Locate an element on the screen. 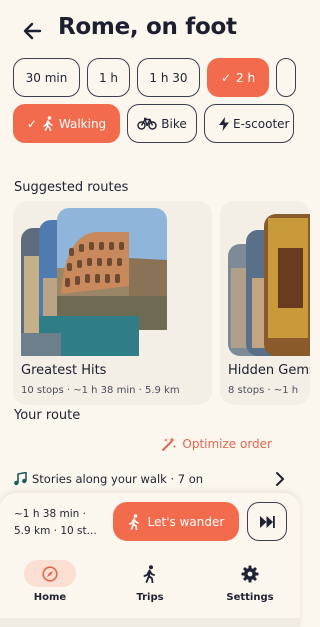 The image size is (320, 627). chip-label: Bike is located at coordinates (174, 123).